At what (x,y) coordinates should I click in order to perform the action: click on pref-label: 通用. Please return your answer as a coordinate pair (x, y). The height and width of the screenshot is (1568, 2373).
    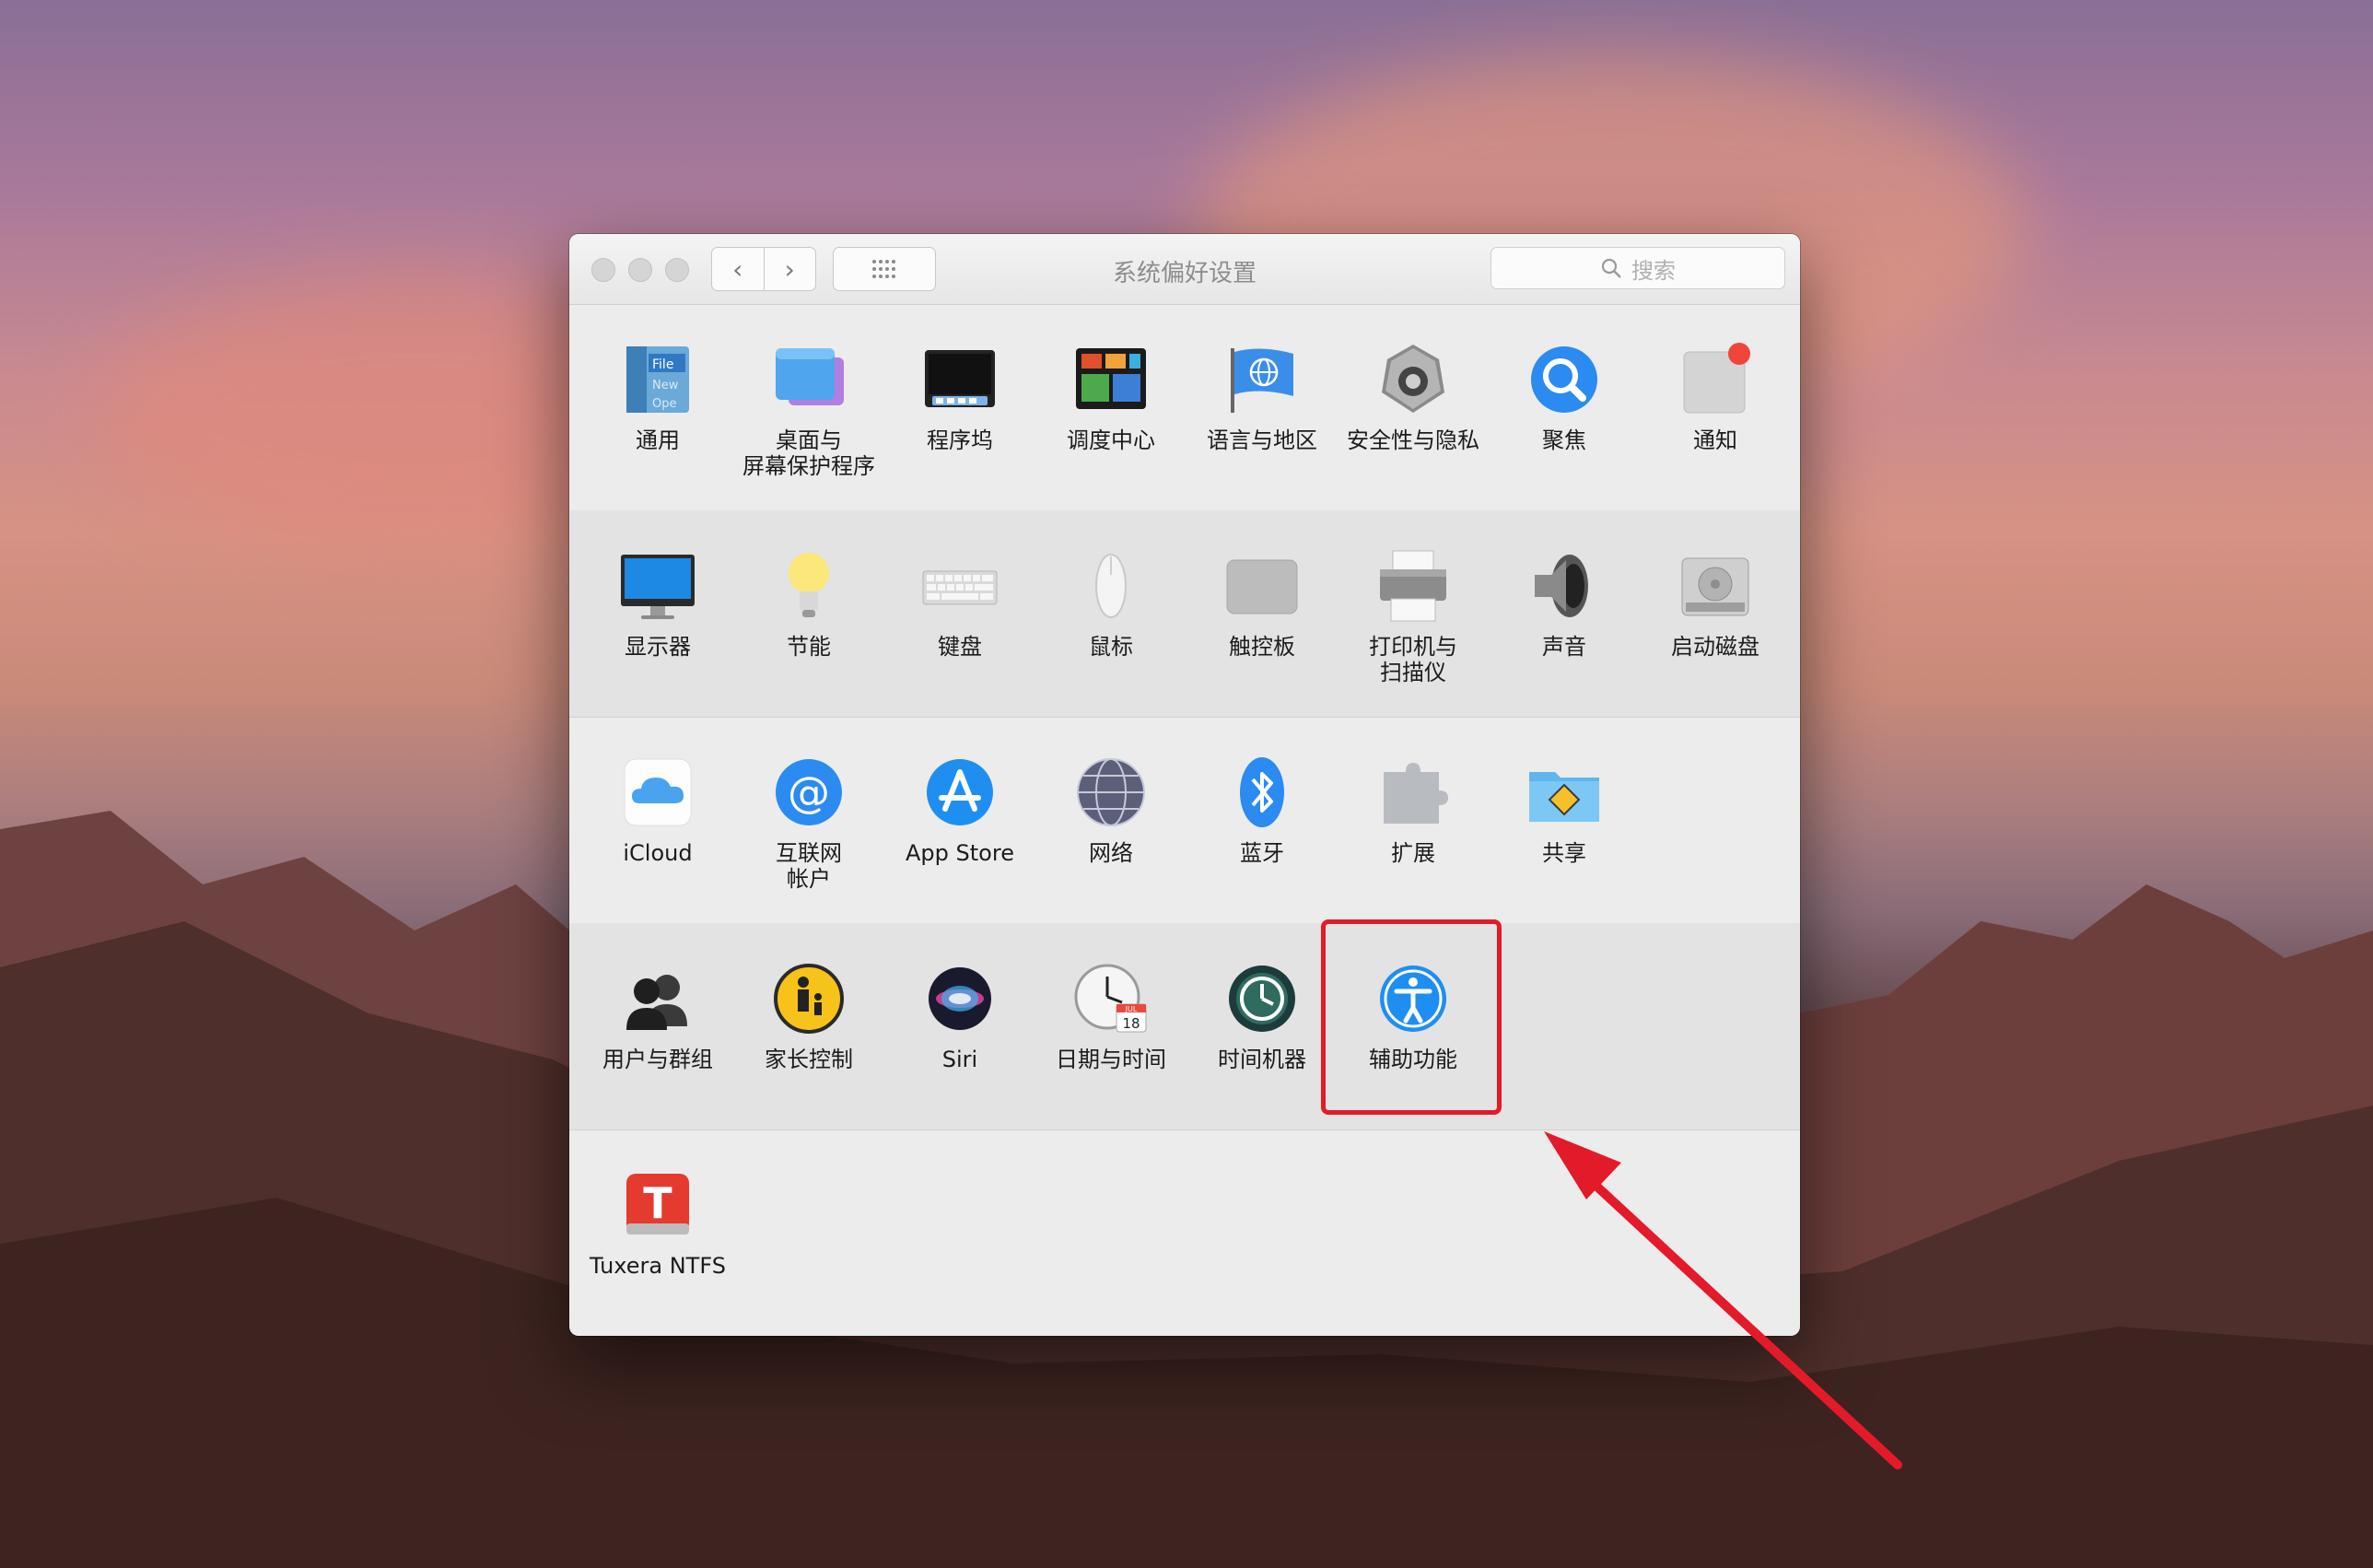
    Looking at the image, I should click on (658, 440).